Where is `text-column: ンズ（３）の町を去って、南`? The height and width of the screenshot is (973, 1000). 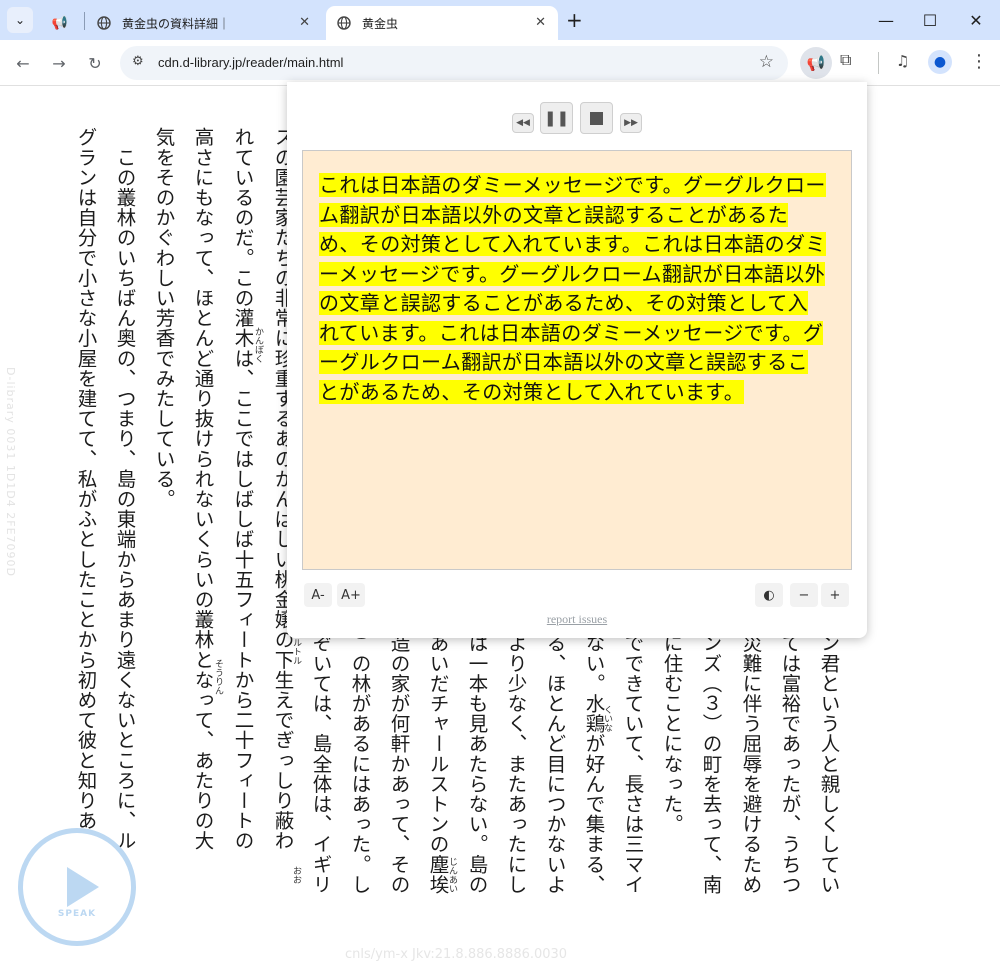 text-column: ンズ（３）の町を去って、南 is located at coordinates (710, 764).